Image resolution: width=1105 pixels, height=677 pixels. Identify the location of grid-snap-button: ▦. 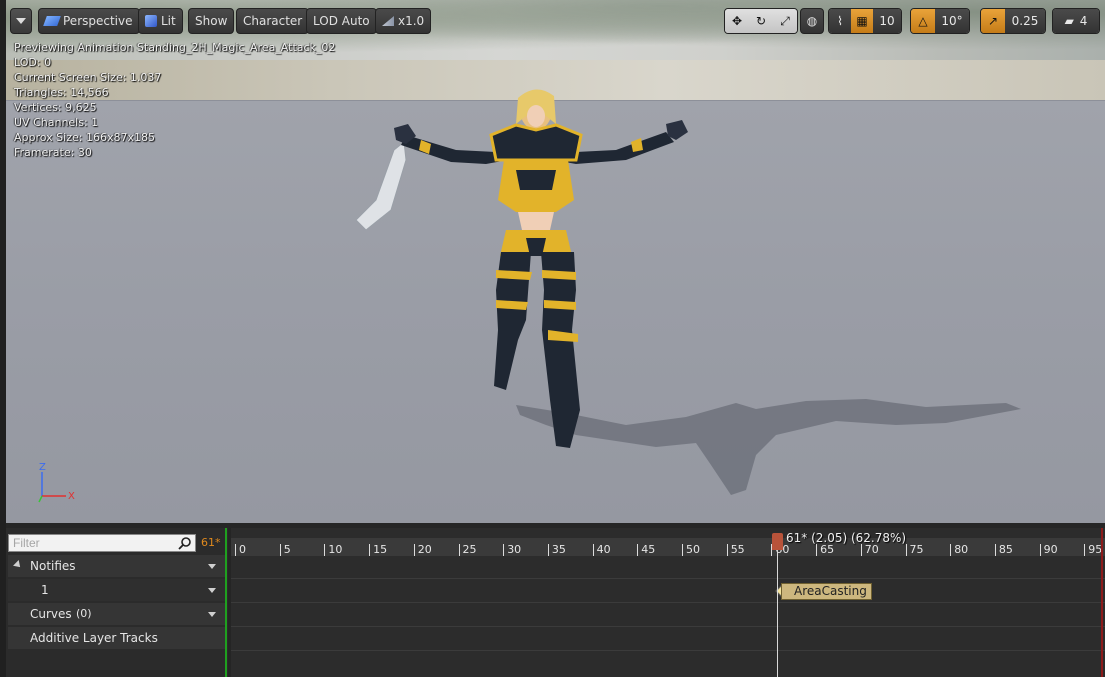
(862, 21).